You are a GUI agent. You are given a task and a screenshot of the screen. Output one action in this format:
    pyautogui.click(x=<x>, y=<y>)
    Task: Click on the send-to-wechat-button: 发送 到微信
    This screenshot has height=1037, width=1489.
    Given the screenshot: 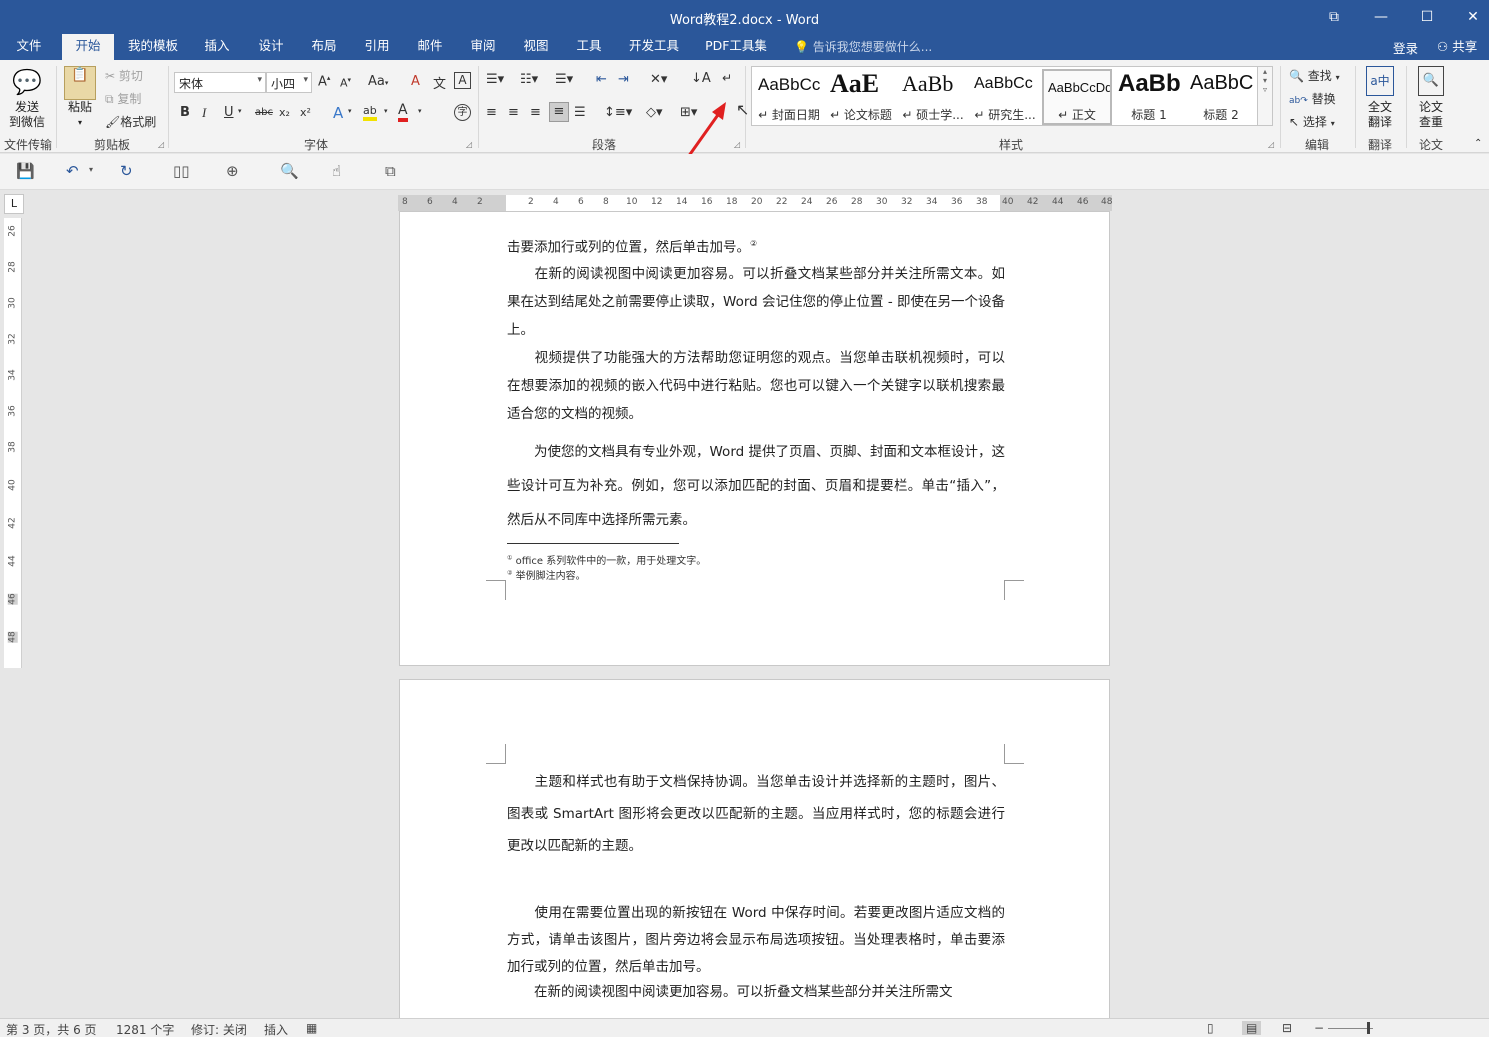 What is the action you would take?
    pyautogui.click(x=27, y=115)
    